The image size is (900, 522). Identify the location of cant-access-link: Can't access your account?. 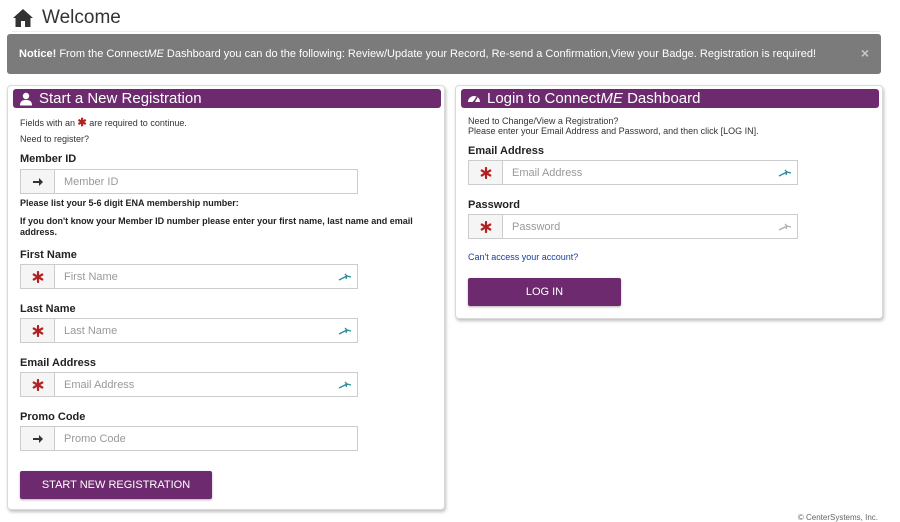
(523, 257).